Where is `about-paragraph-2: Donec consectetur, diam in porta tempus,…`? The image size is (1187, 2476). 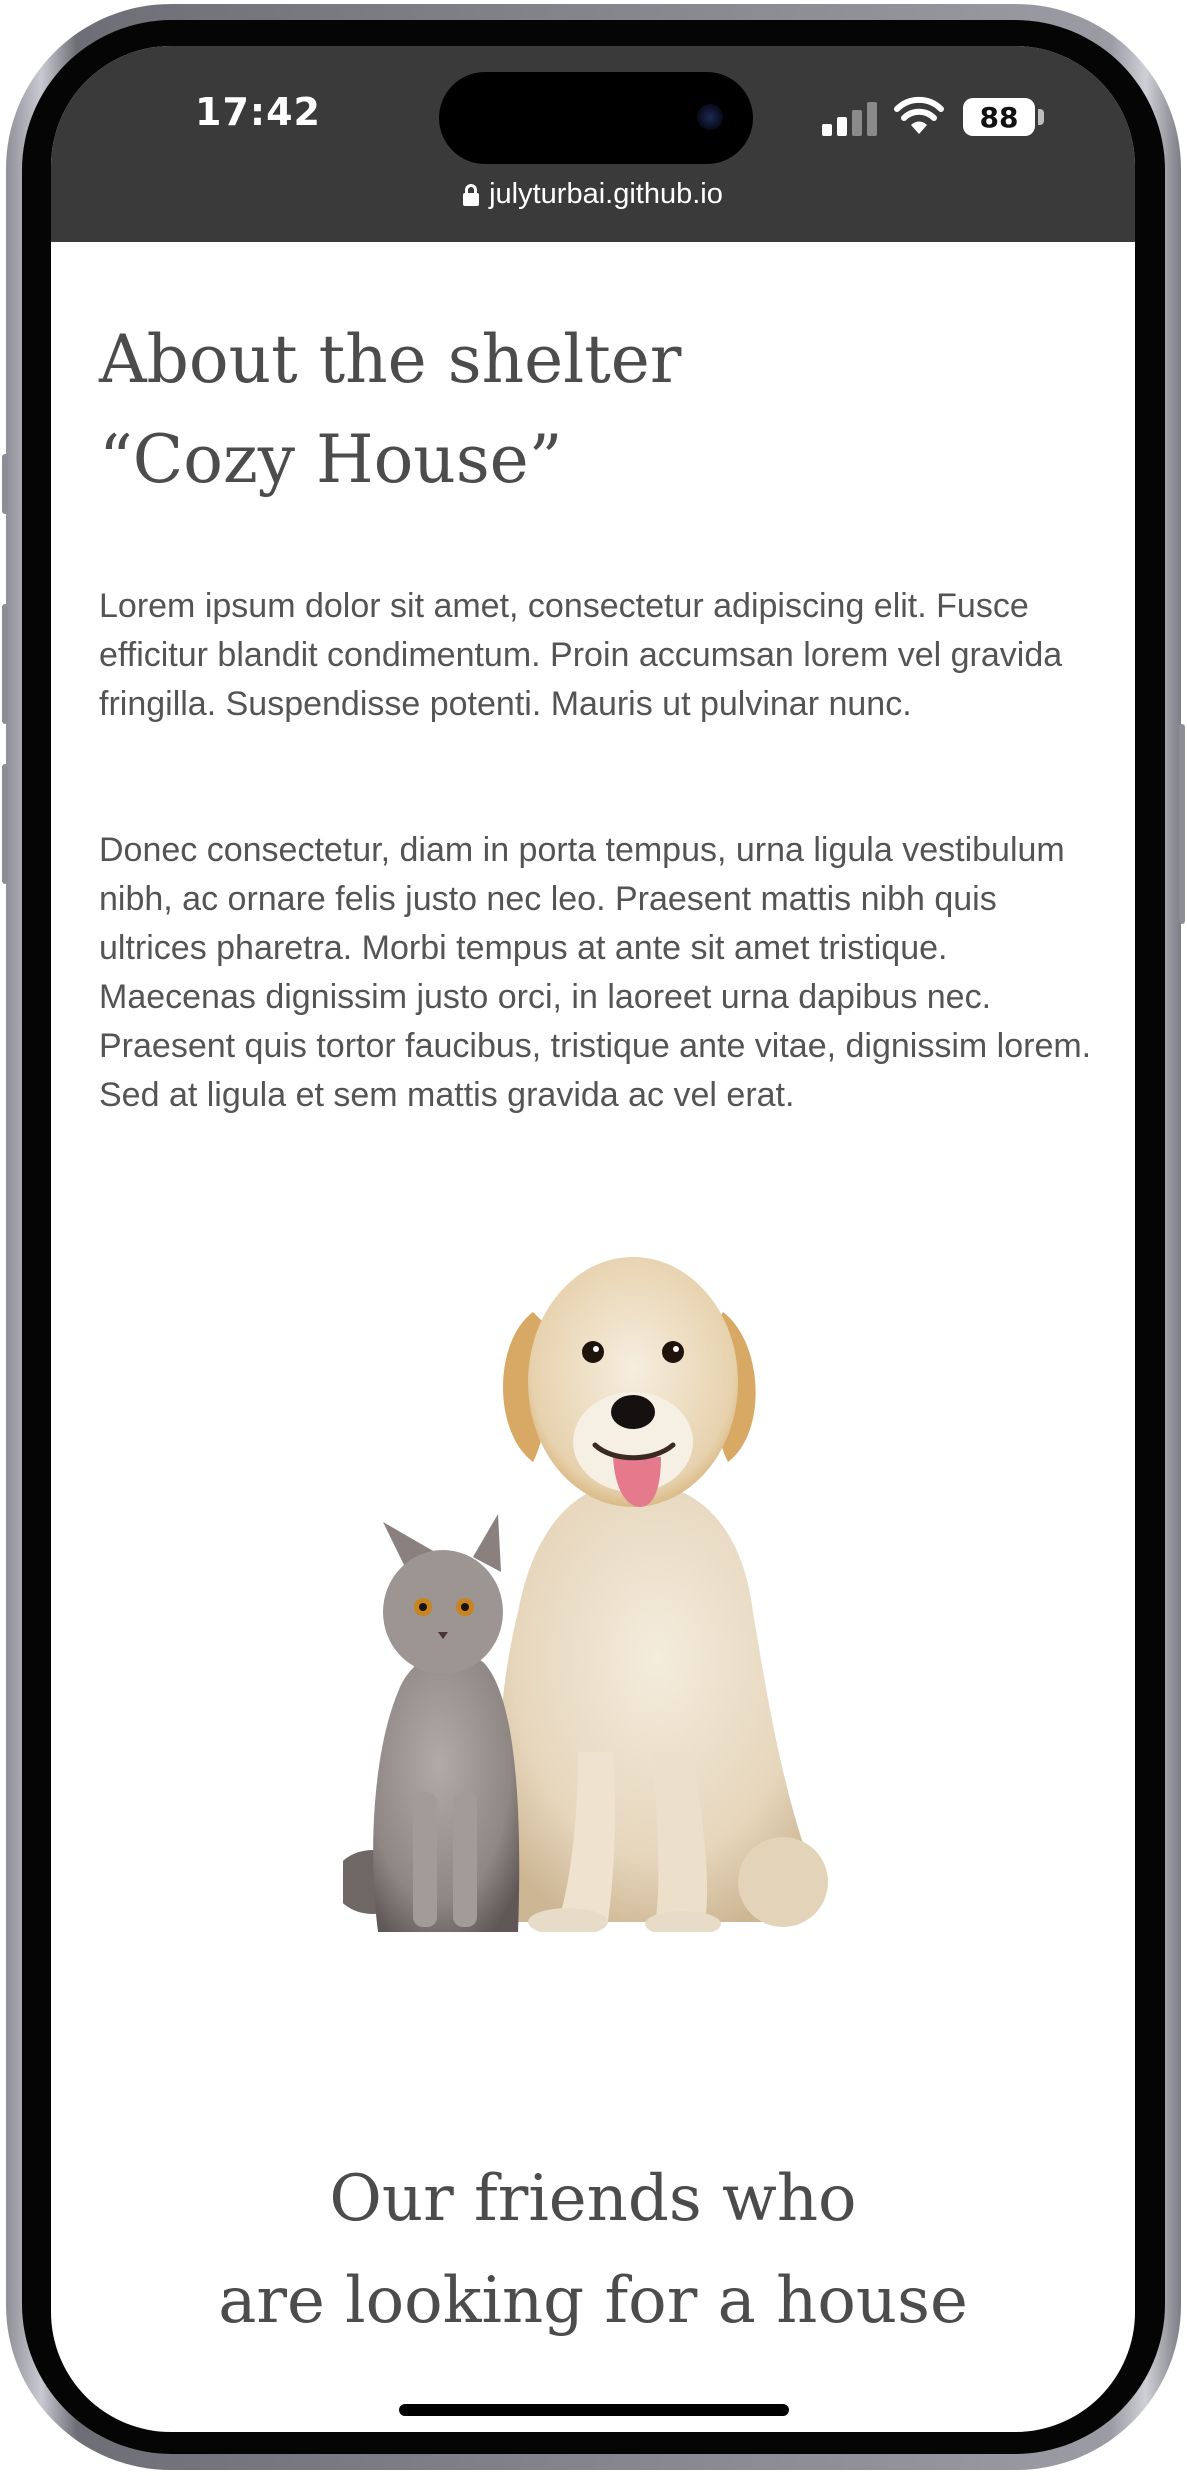
about-paragraph-2: Donec consectetur, diam in porta tempus,… is located at coordinates (595, 972).